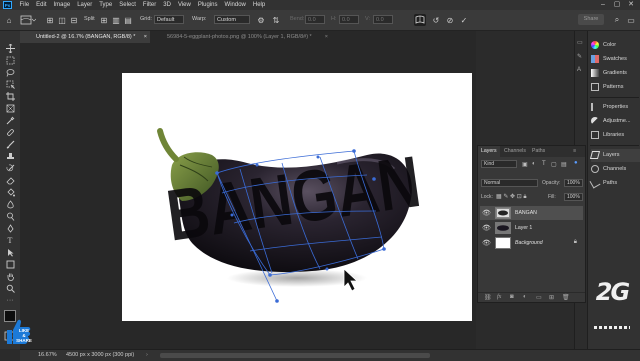  What do you see at coordinates (10, 216) in the screenshot?
I see `dodge-tool-icon` at bounding box center [10, 216].